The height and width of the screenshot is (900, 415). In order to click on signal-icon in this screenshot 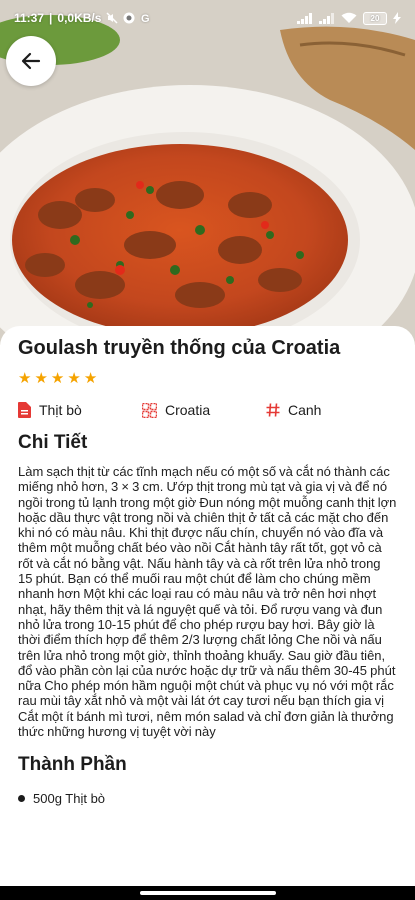, I will do `click(305, 18)`.